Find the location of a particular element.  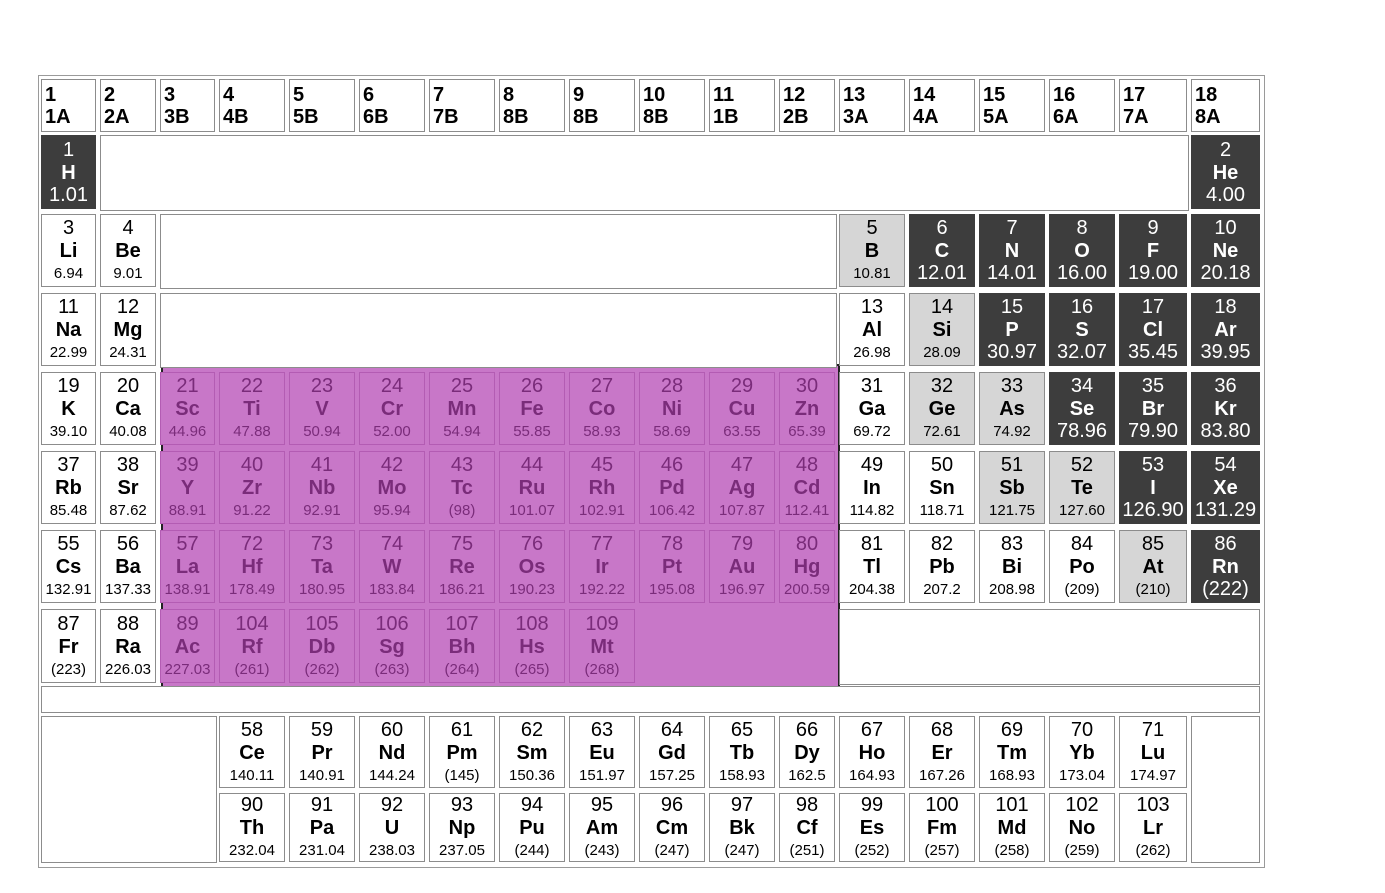

element-symbol: Al is located at coordinates (872, 330).